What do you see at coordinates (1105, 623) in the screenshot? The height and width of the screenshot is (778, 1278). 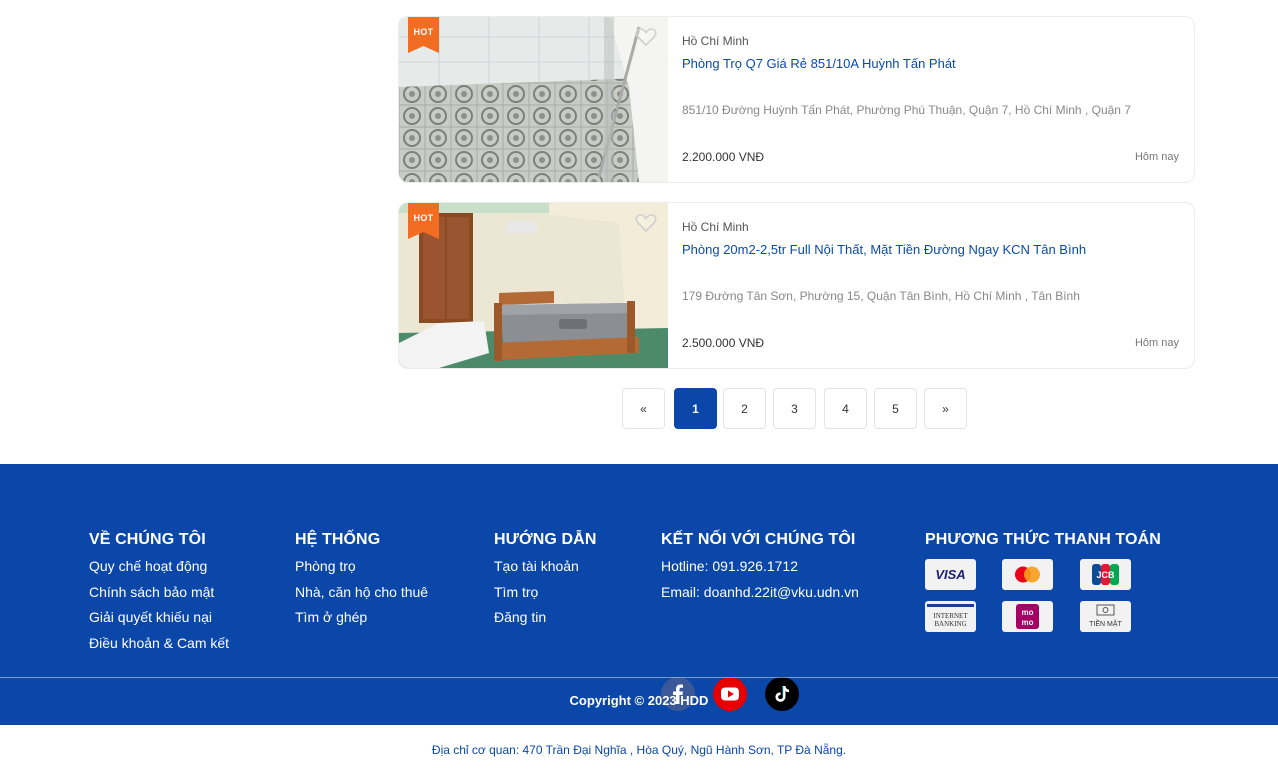 I see `svg-text: TIỀN MẶT` at bounding box center [1105, 623].